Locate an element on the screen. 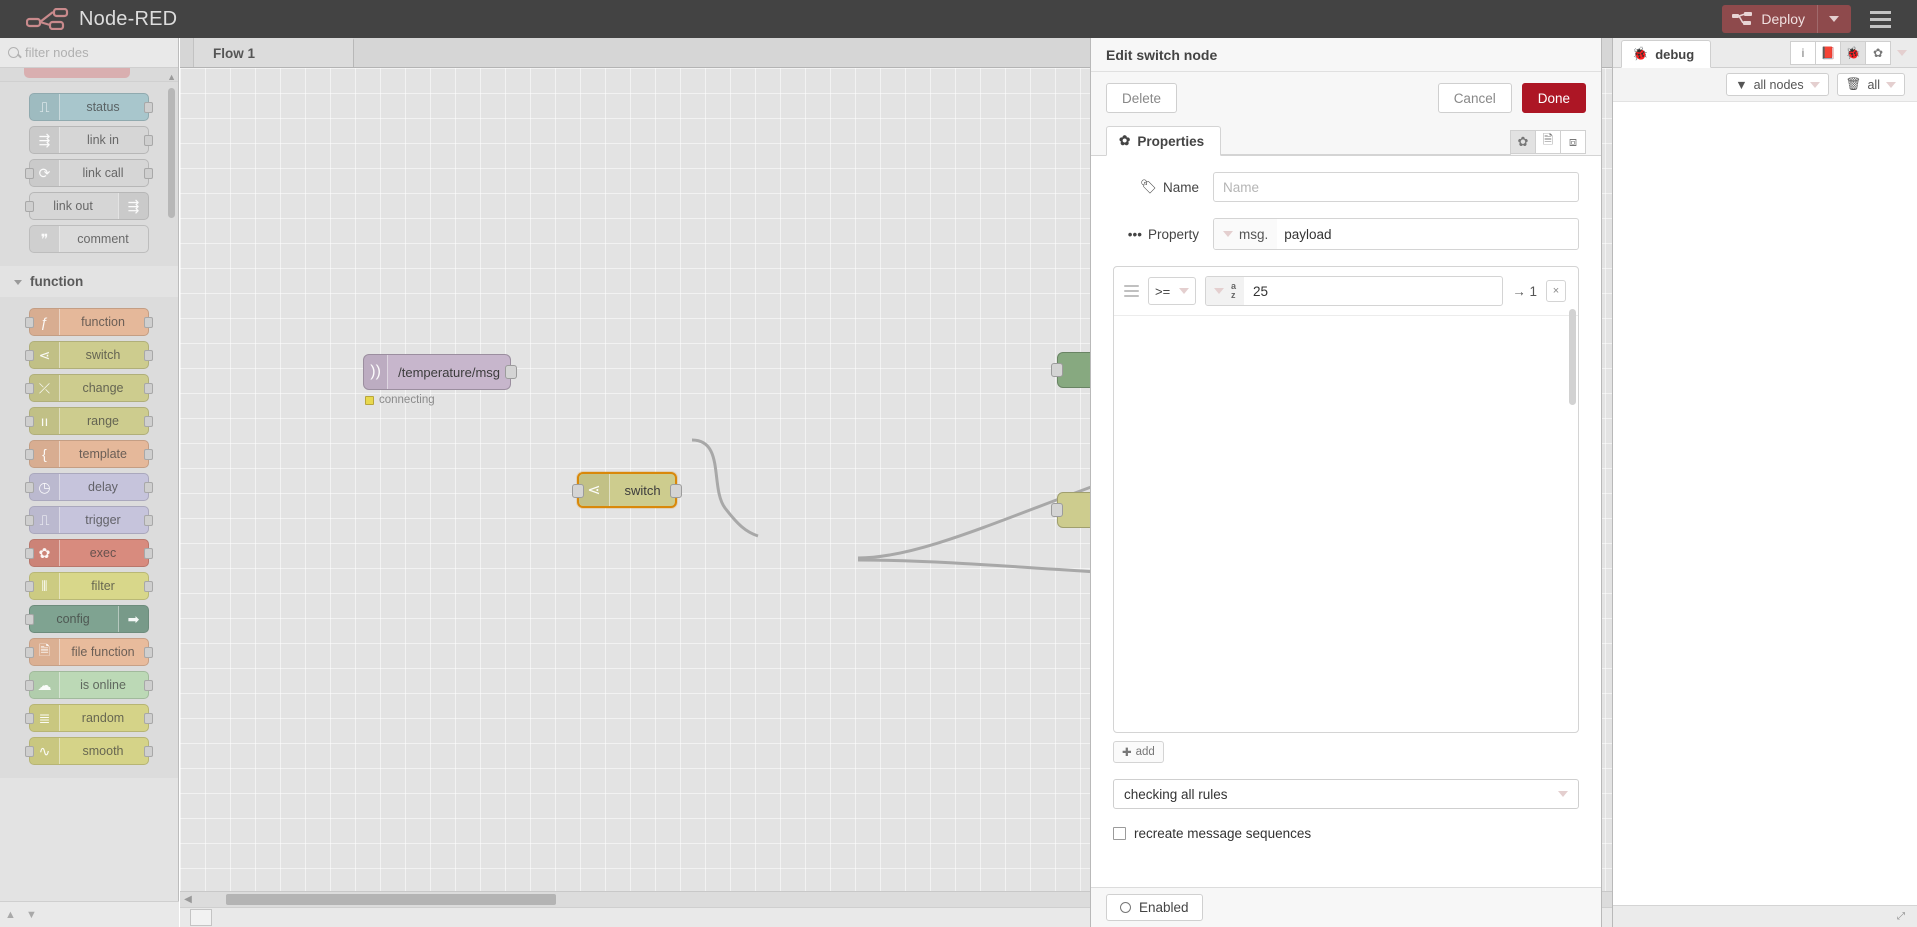 The image size is (1917, 927). palette-node-template: {template is located at coordinates (89, 454).